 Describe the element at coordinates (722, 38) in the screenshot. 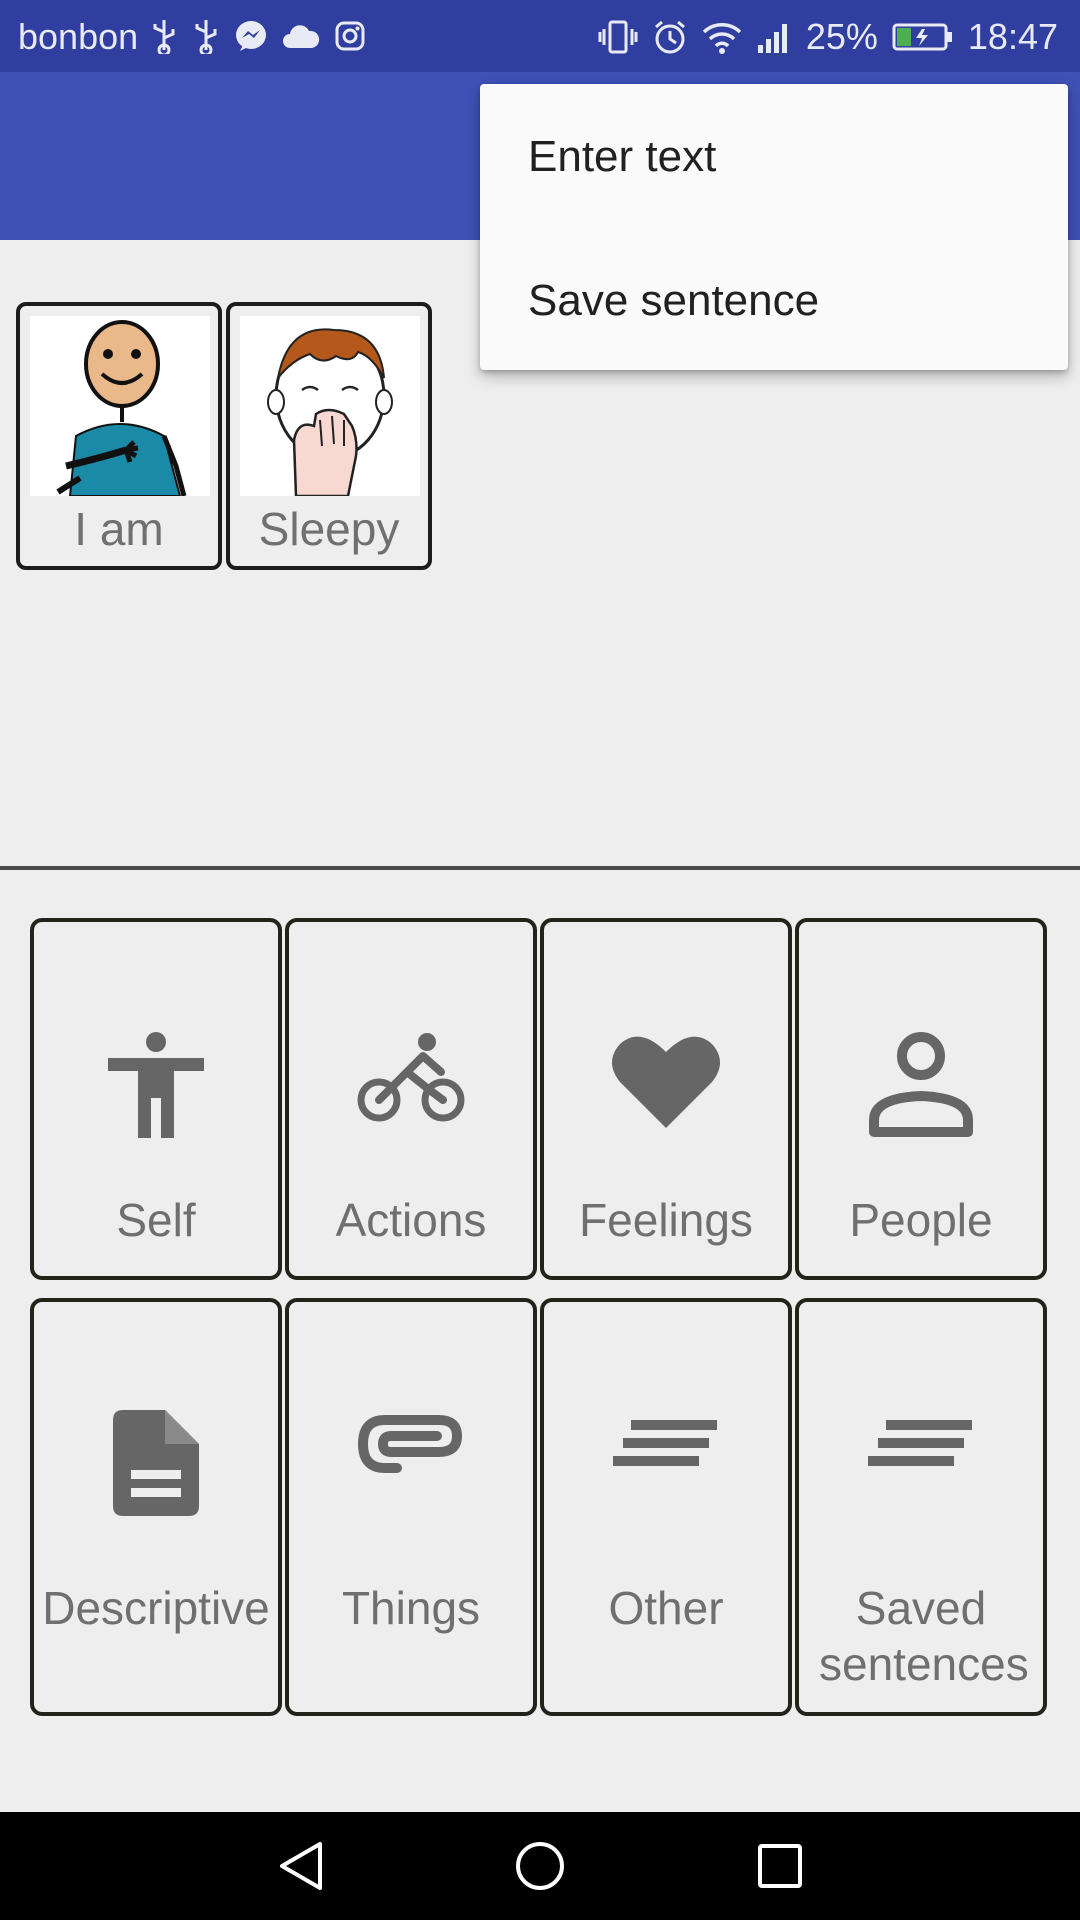

I see `wifi-icon` at that location.